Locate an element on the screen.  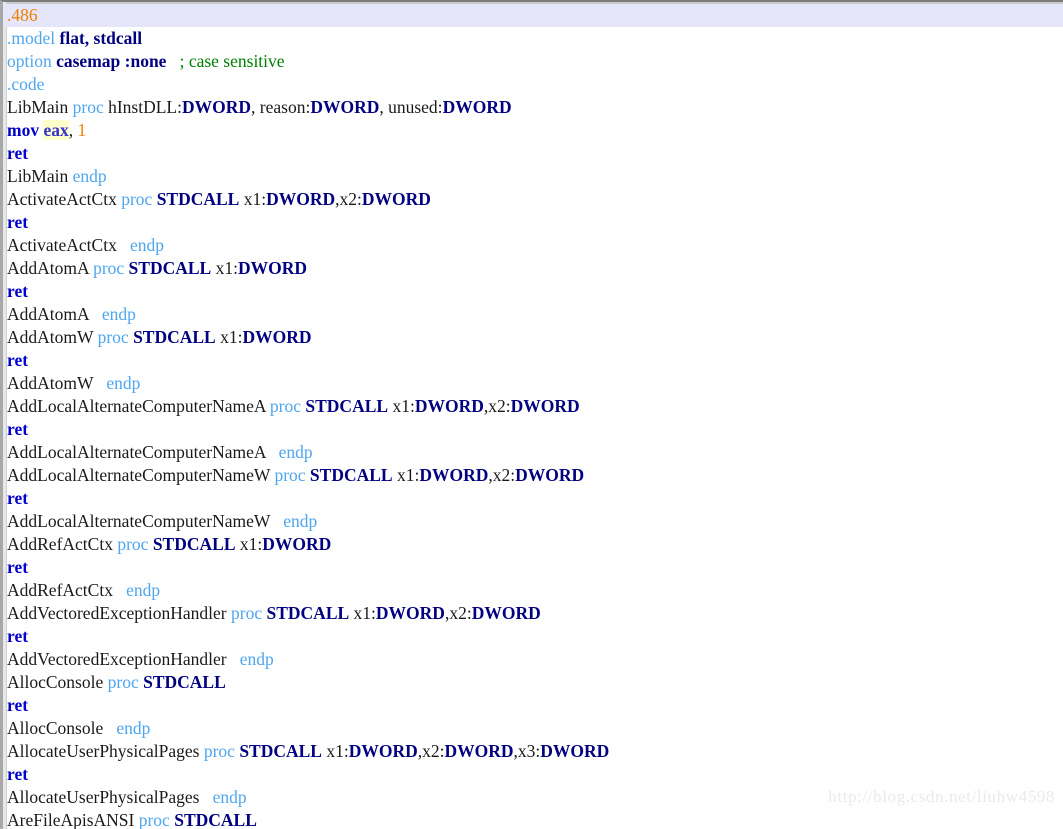
code-token-comment: ; case sensitive is located at coordinates (232, 61).